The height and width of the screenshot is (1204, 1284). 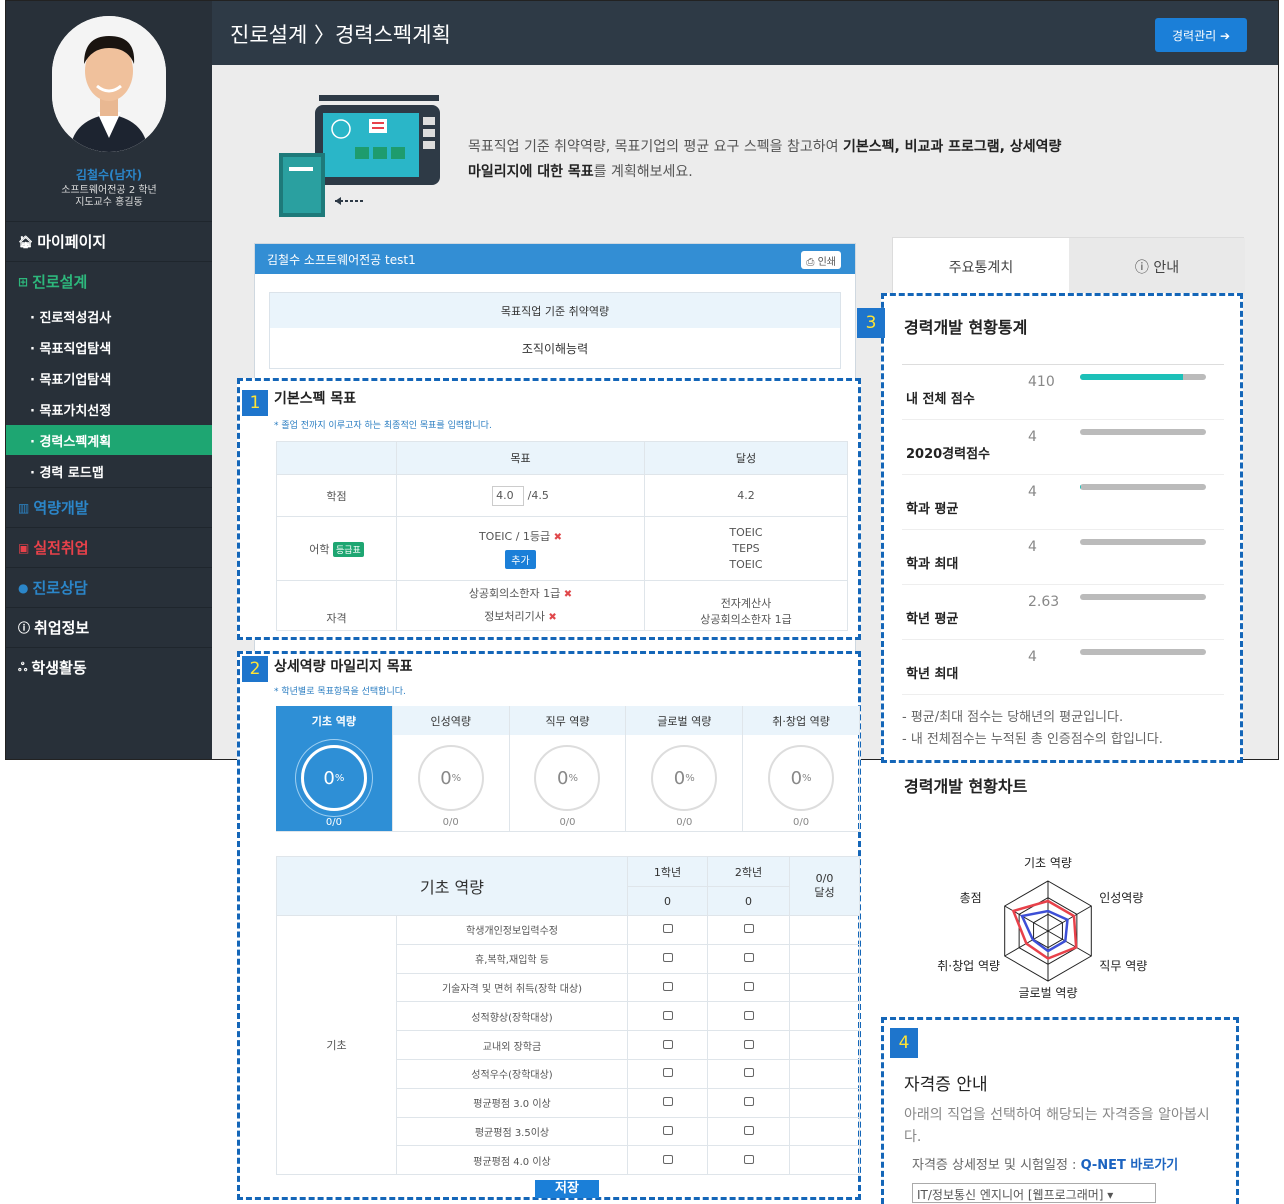 What do you see at coordinates (109, 409) in the screenshot?
I see `submenu-value-select: · 목표가치선정` at bounding box center [109, 409].